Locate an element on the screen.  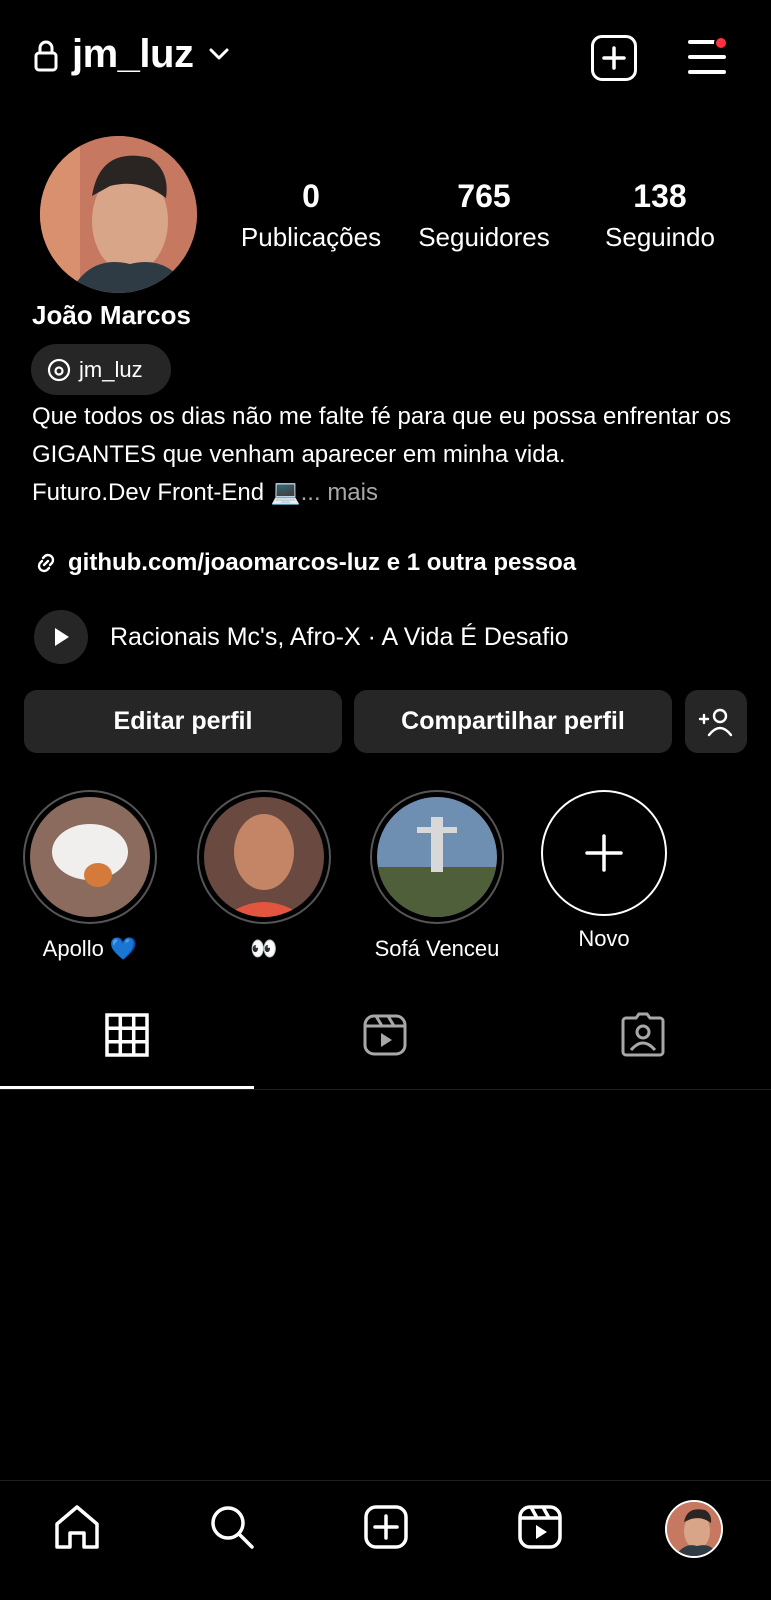
tagged-icon is located at coordinates (643, 1035).